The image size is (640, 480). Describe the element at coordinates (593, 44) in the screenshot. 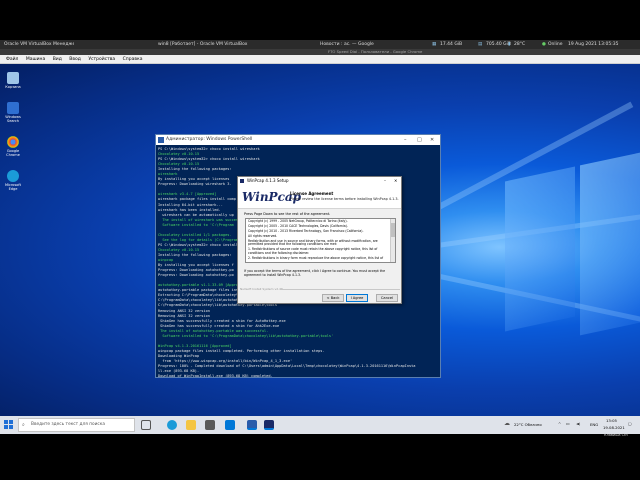

I see `host-clock: 19 Aug 2021 13:05:35` at that location.